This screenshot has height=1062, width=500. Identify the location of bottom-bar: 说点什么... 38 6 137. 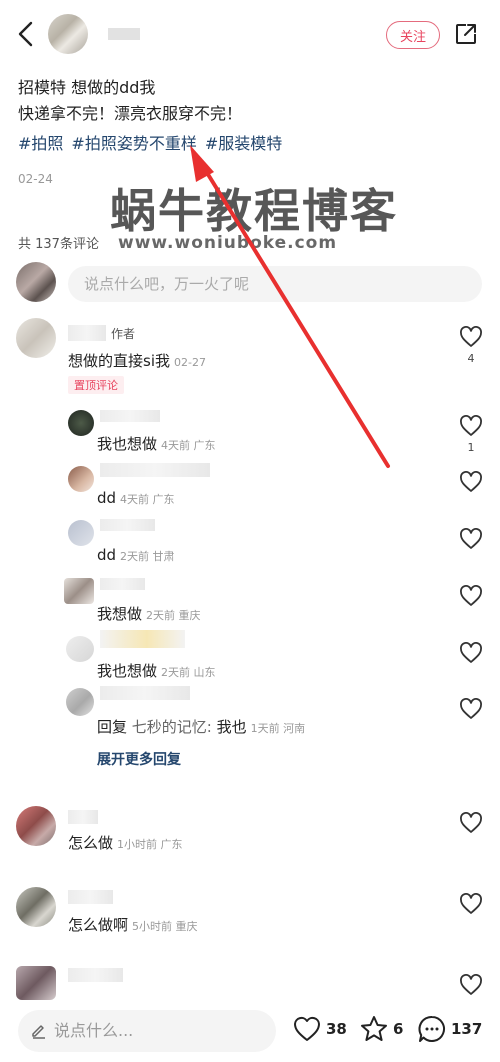
(250, 1032).